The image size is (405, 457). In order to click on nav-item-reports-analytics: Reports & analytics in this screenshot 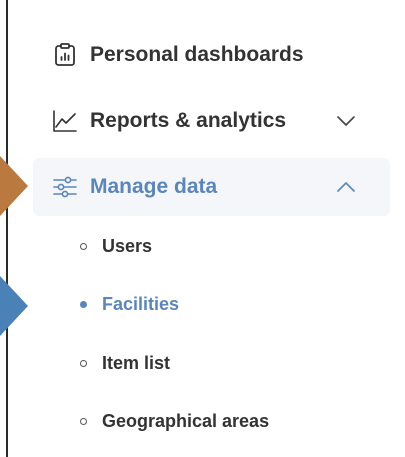, I will do `click(211, 121)`.